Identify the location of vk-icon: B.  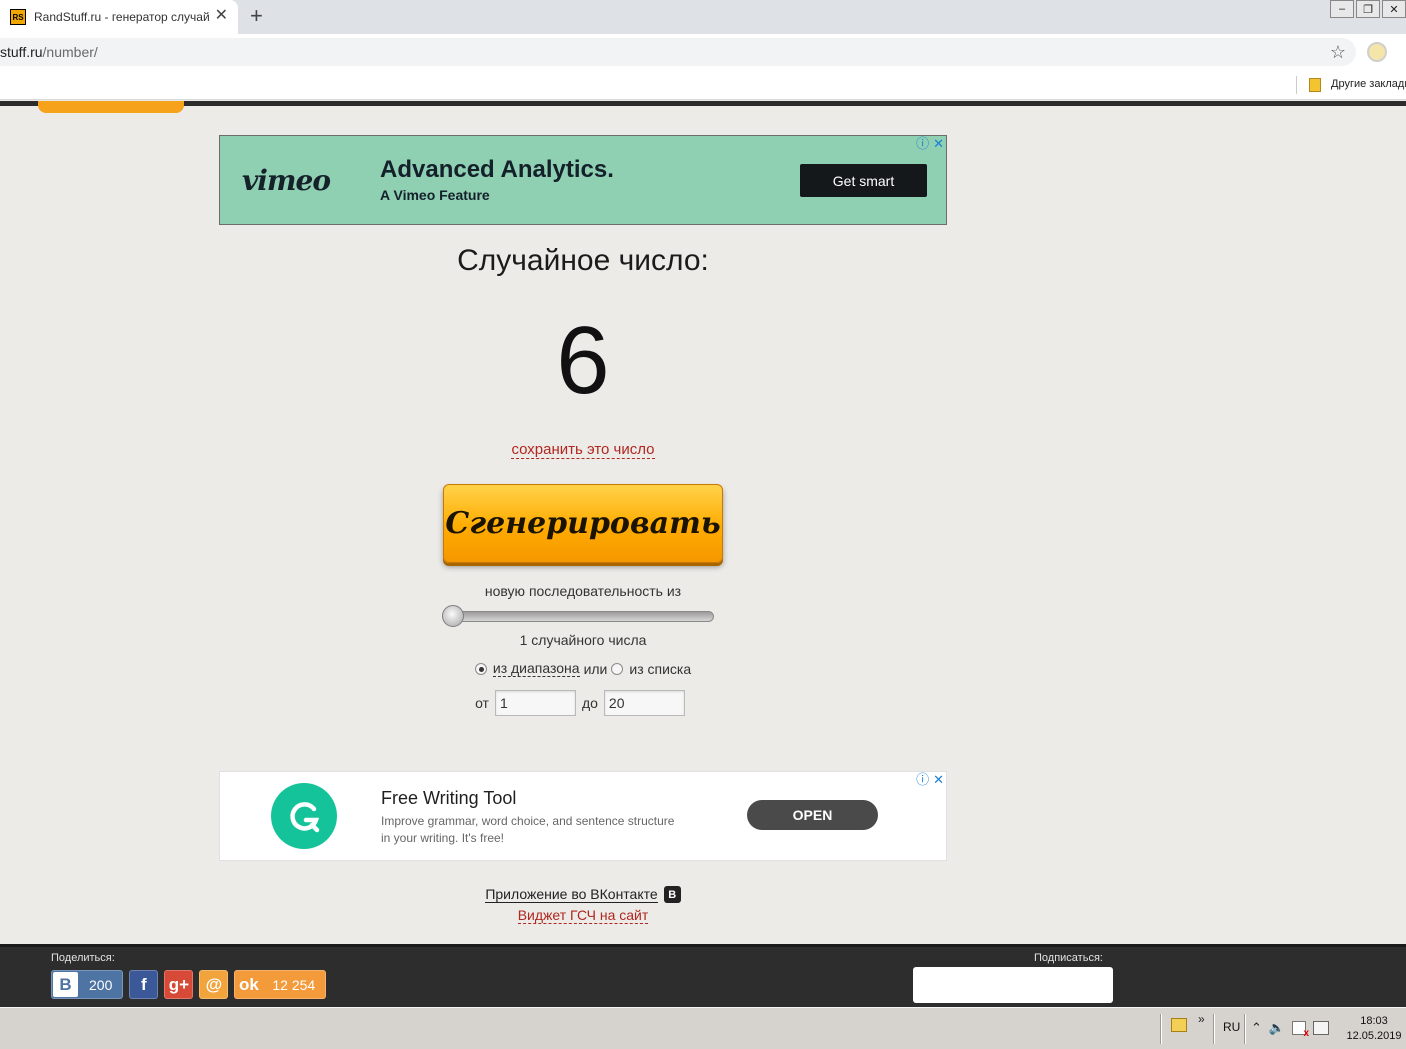
(65, 984).